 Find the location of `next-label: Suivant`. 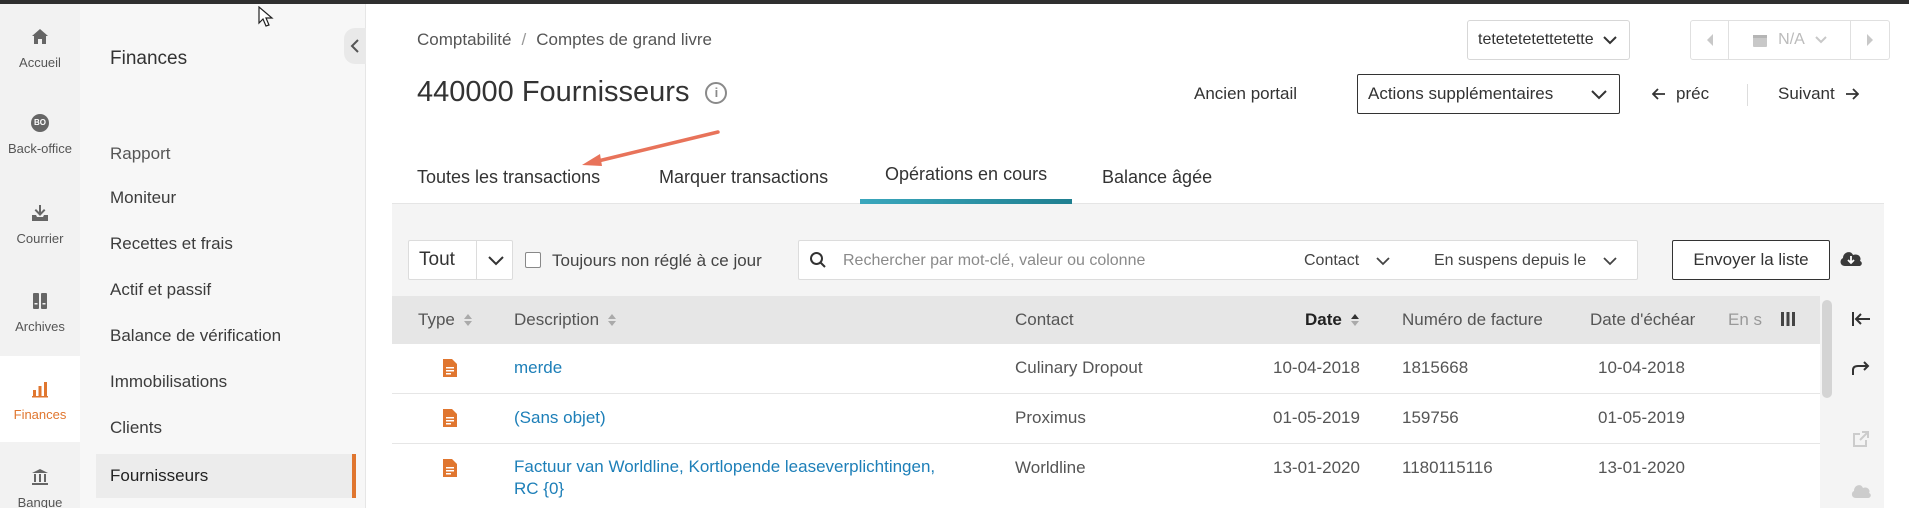

next-label: Suivant is located at coordinates (1806, 93).